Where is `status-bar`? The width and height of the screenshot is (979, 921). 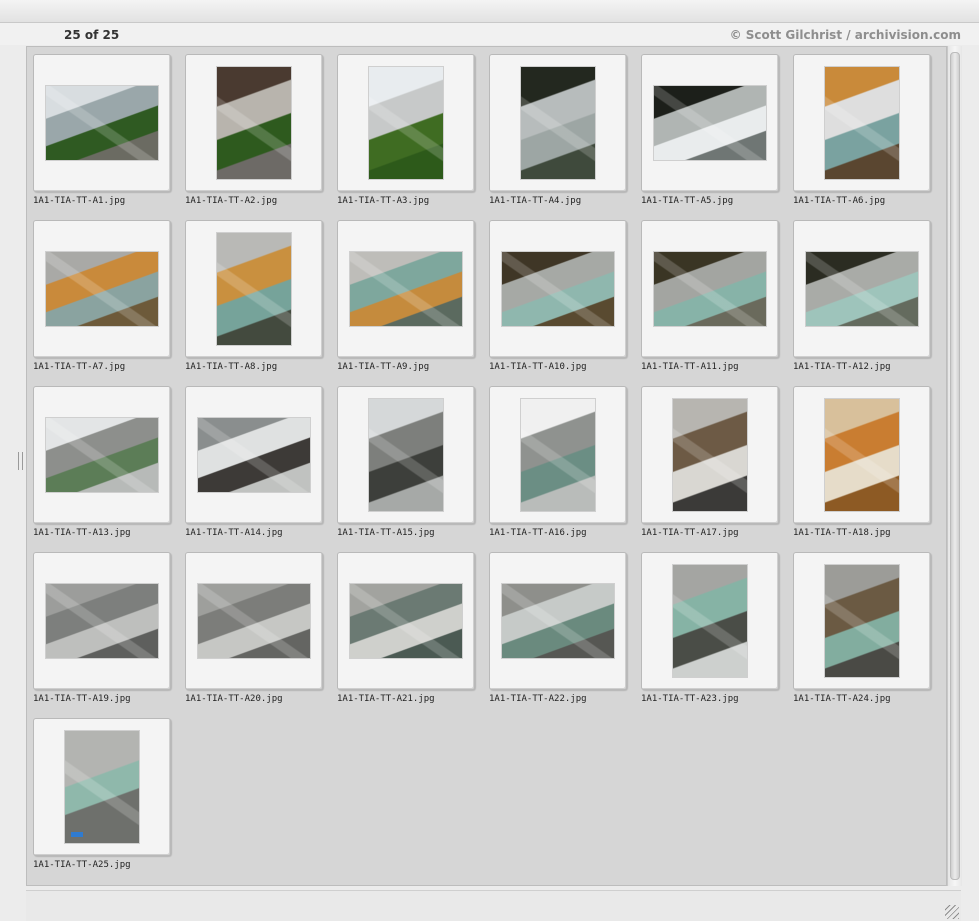 status-bar is located at coordinates (493, 905).